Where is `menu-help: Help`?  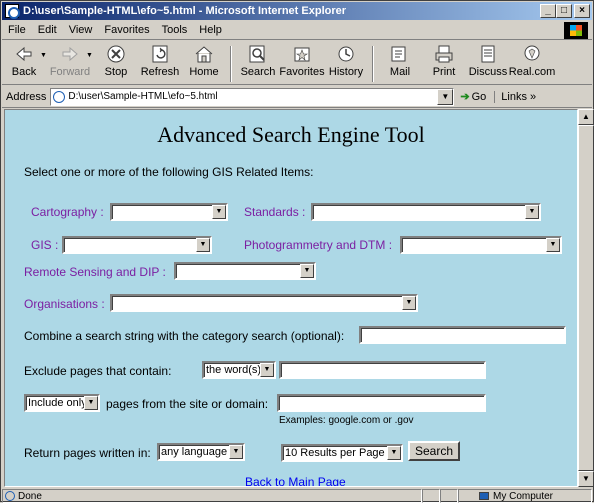
menu-help: Help is located at coordinates (210, 30).